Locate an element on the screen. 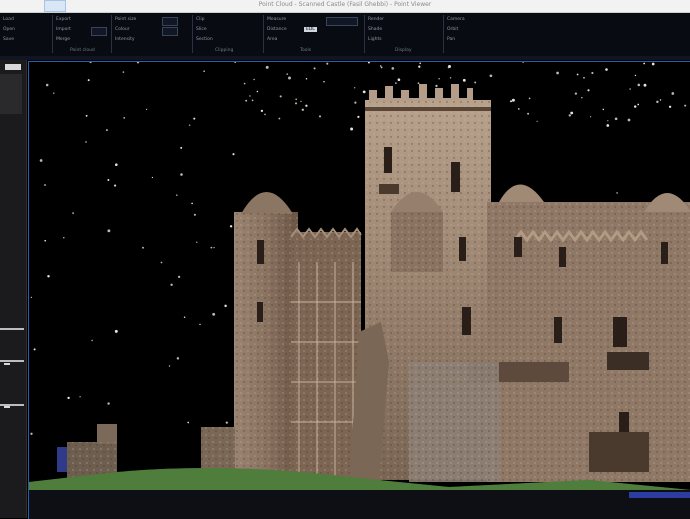 The height and width of the screenshot is (519, 690). castle-central-dome is located at coordinates (417, 232).